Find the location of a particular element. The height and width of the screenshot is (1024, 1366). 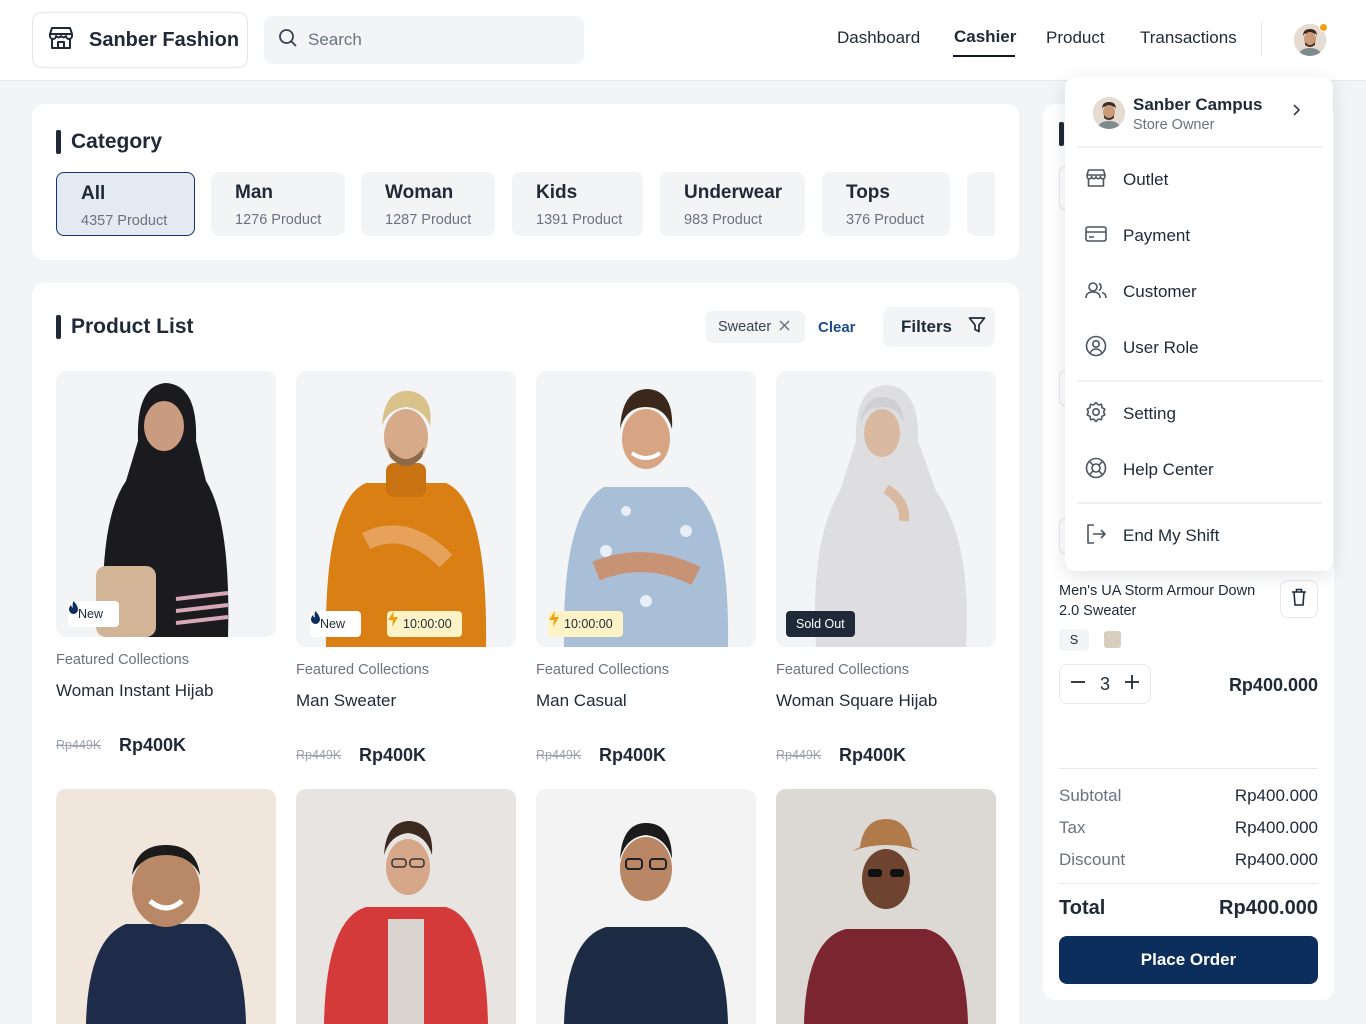

chevron-right-icon is located at coordinates (1296, 112).